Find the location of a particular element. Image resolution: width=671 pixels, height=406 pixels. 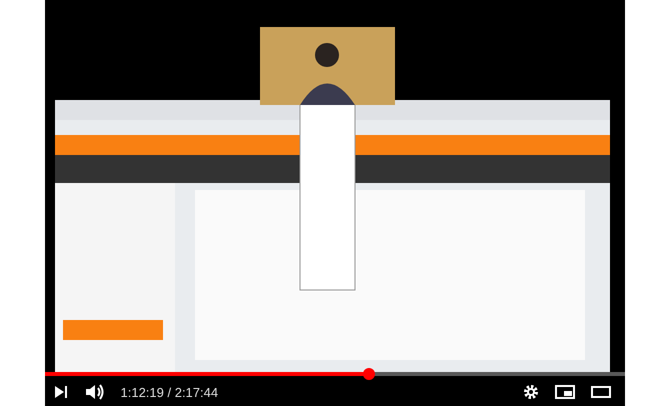

next-icon is located at coordinates (60, 392).